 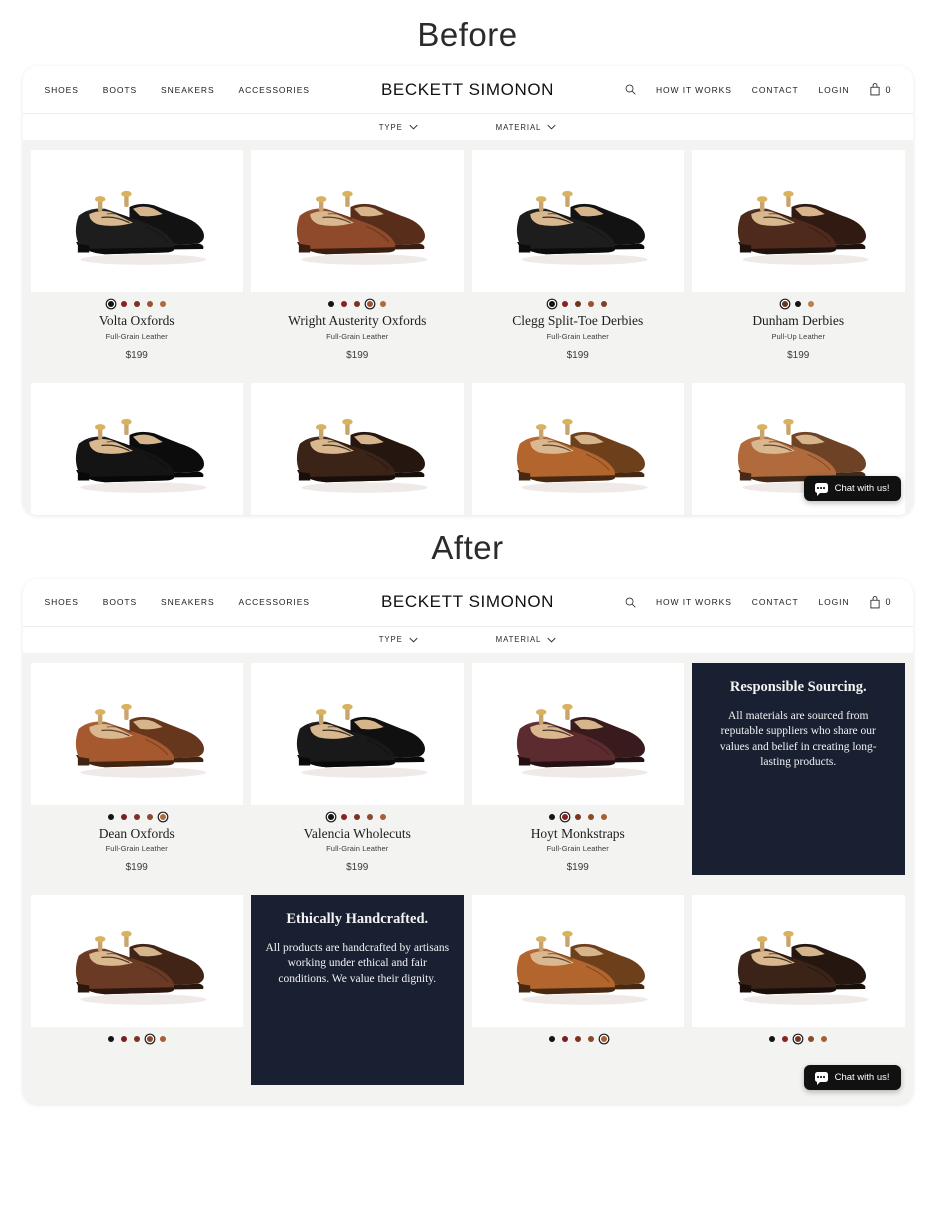 I want to click on chat-widget-after: Chat with us!, so click(x=852, y=1077).